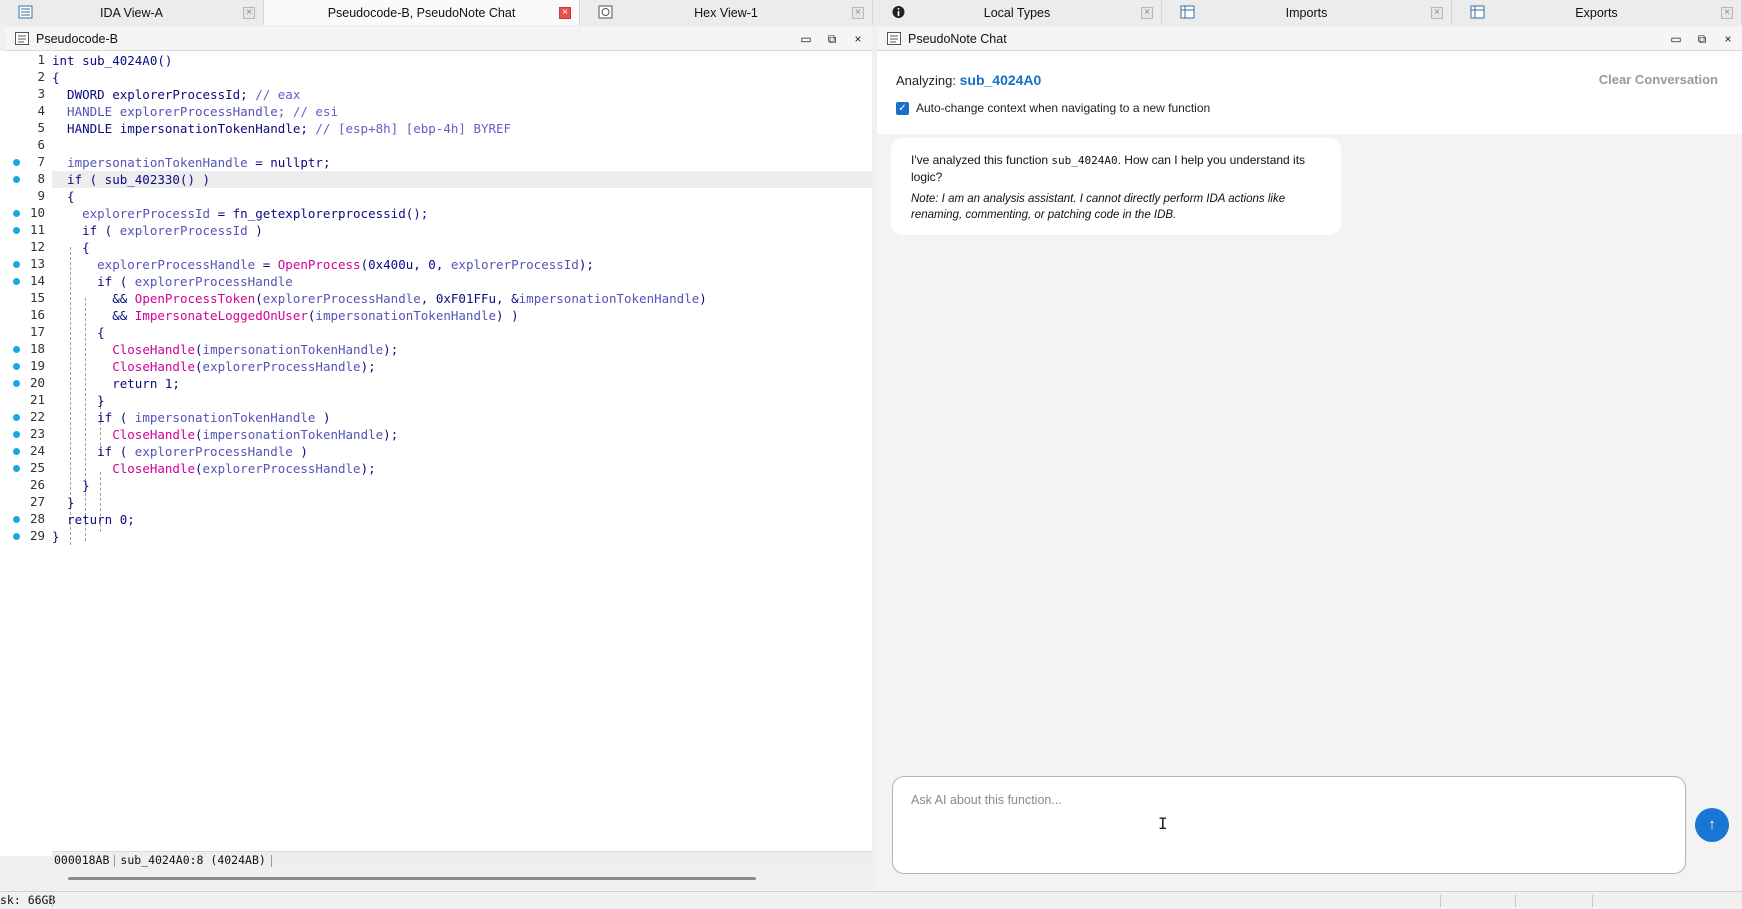 This screenshot has width=1742, height=909. I want to click on code-line: return 0;, so click(93, 519).